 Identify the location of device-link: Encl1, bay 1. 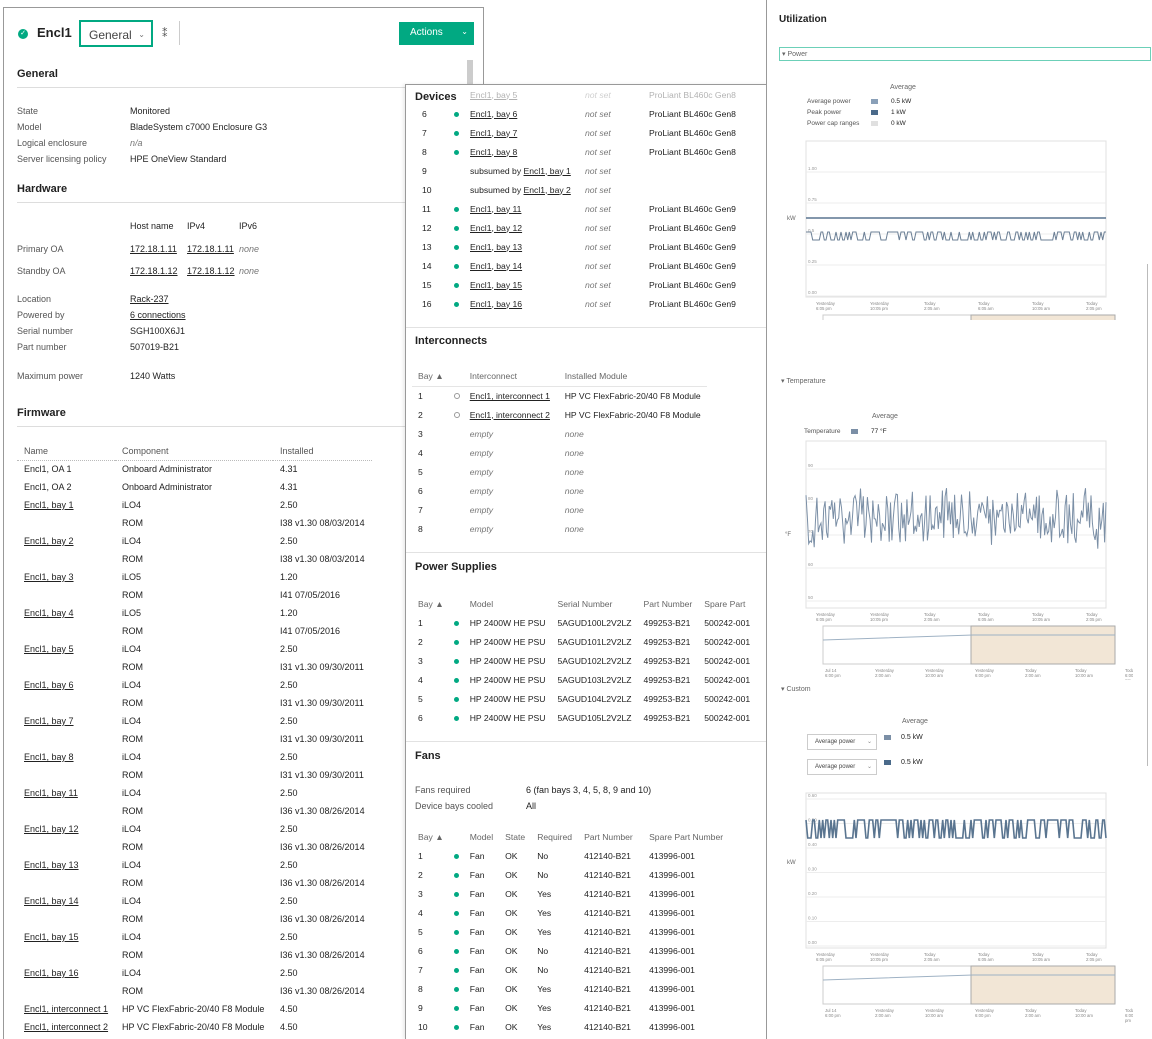
(547, 171).